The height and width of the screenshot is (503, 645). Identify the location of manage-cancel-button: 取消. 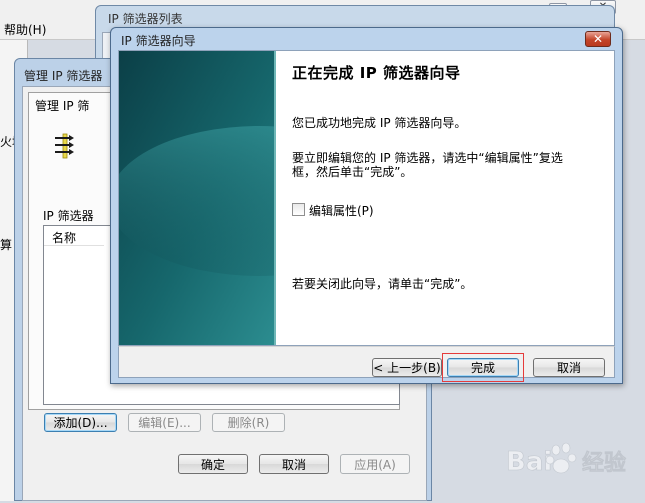
(294, 464).